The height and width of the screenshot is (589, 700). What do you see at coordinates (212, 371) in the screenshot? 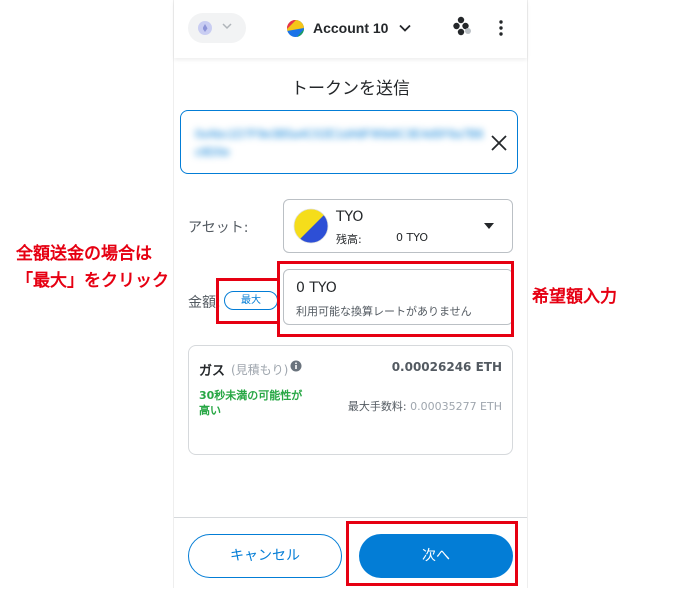
I see `gas-title: ガス` at bounding box center [212, 371].